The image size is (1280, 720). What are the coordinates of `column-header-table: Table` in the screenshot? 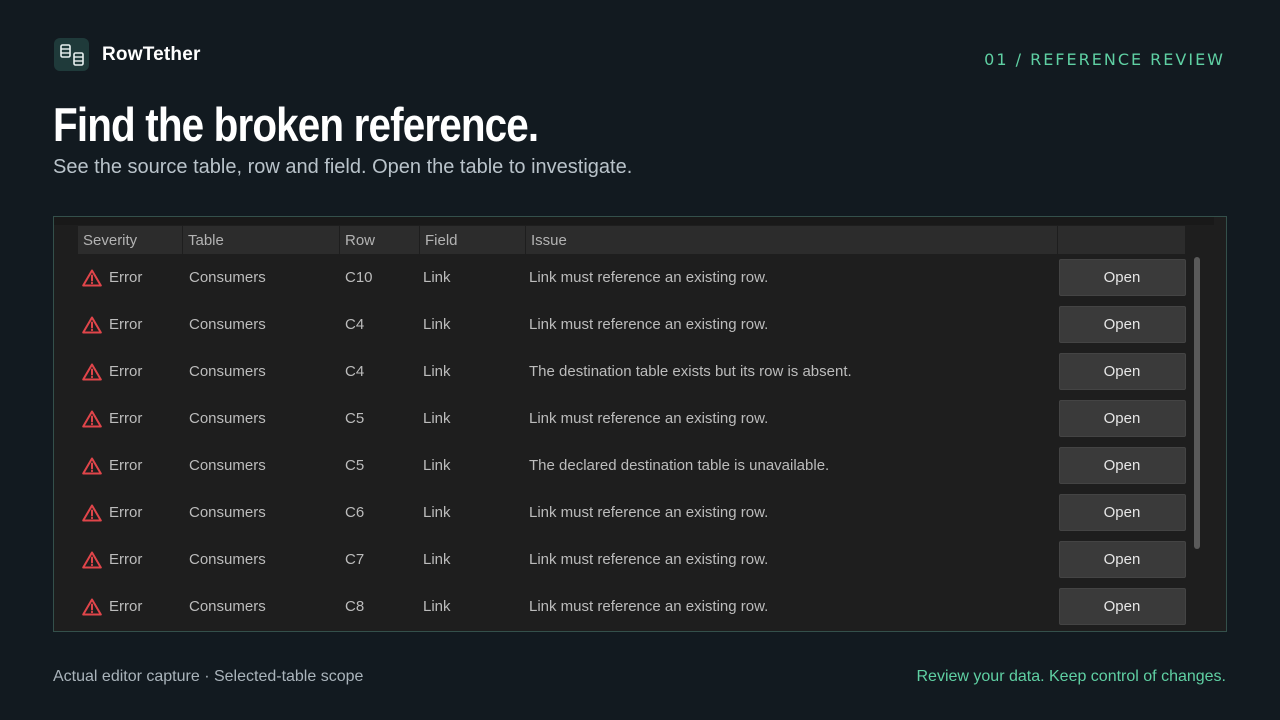 It's located at (261, 240).